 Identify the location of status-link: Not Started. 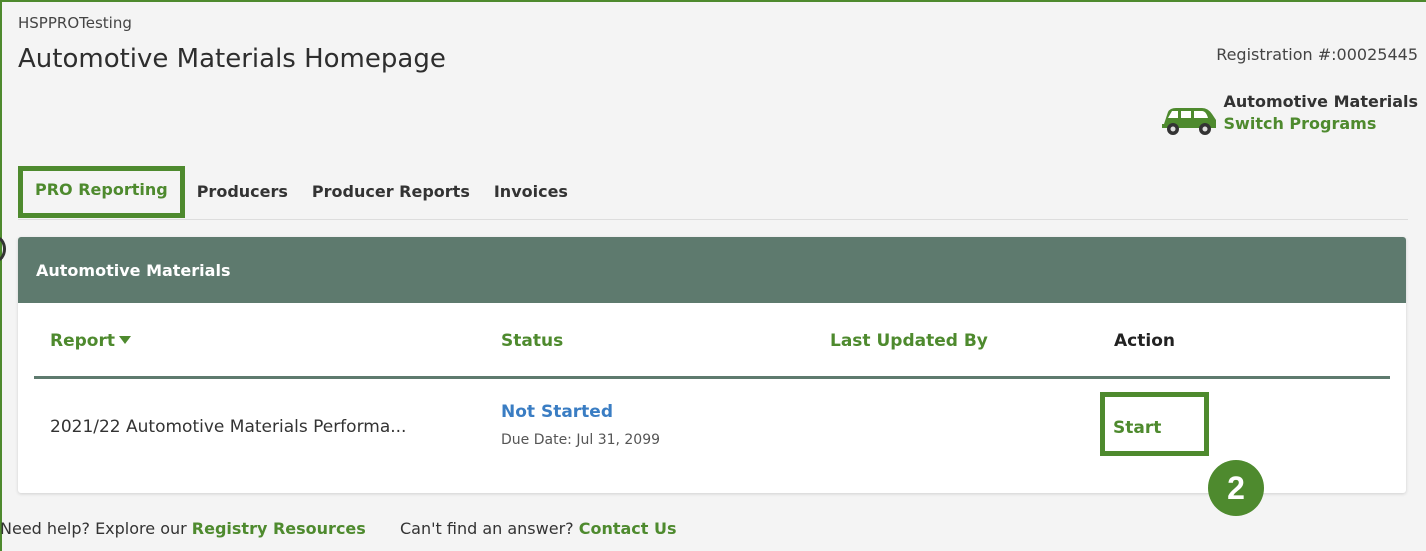
(557, 412).